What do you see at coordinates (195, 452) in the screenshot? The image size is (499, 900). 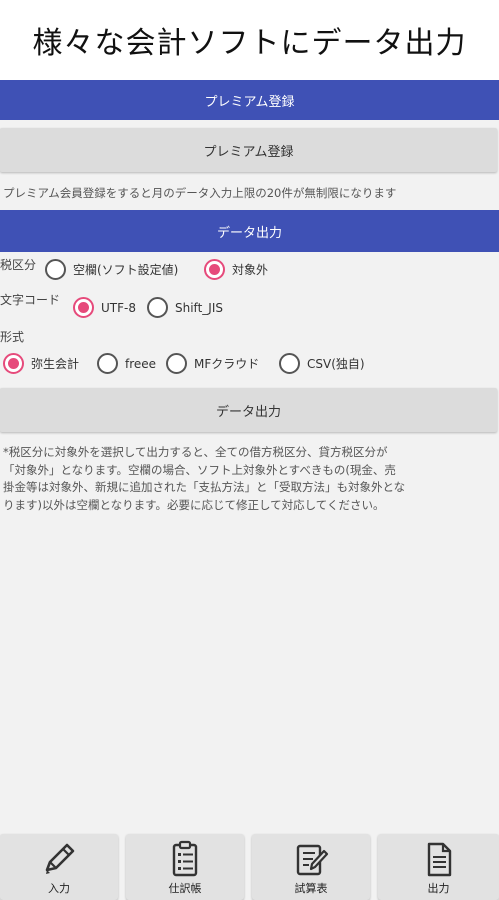 I see `tax-notice-line: *税区分に対象外を選択して出力すると、全ての借方税区分、貸方税区分が` at bounding box center [195, 452].